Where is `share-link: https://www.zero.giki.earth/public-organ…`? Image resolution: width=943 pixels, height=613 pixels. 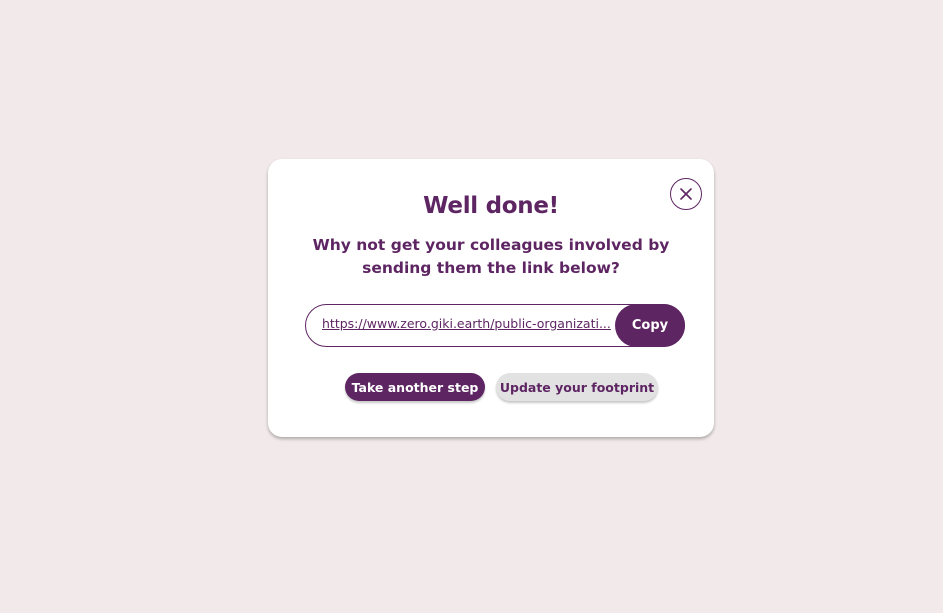
share-link: https://www.zero.giki.earth/public-organ… is located at coordinates (467, 323).